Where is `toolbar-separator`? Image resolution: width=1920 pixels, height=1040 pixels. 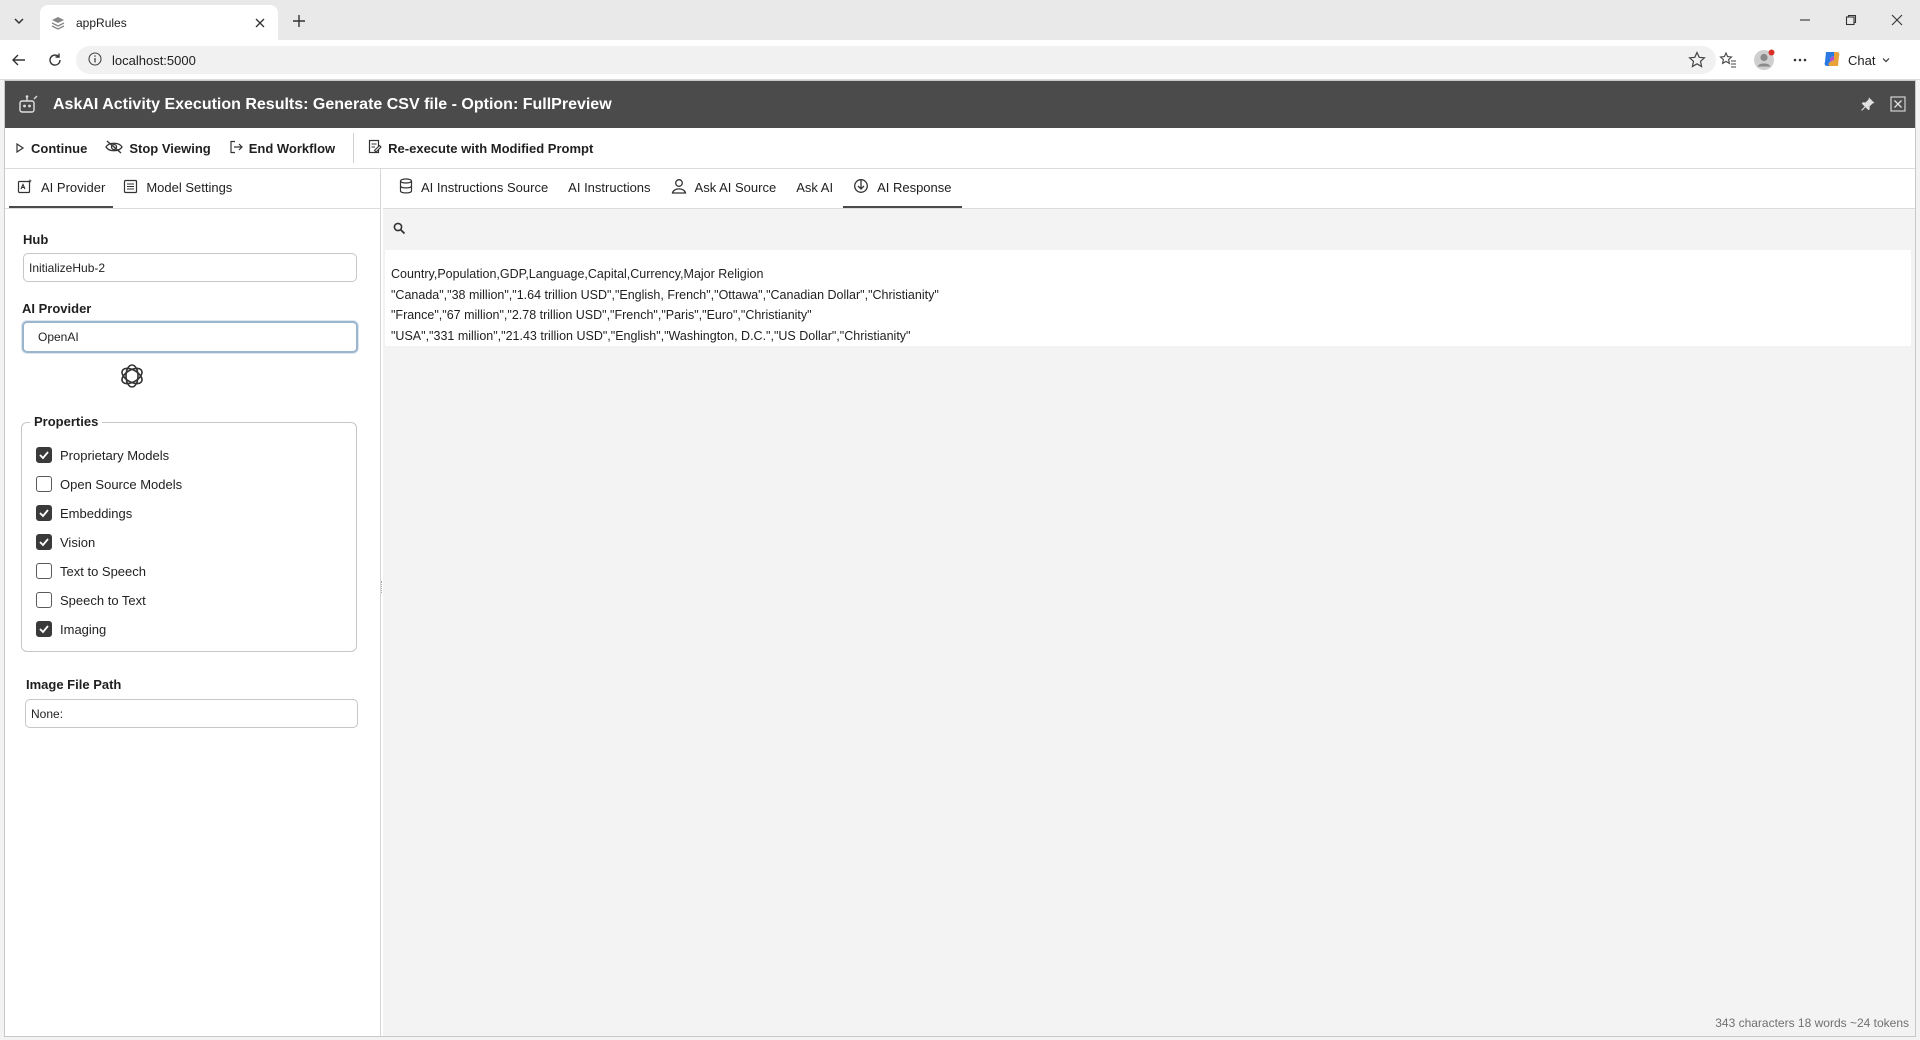 toolbar-separator is located at coordinates (354, 148).